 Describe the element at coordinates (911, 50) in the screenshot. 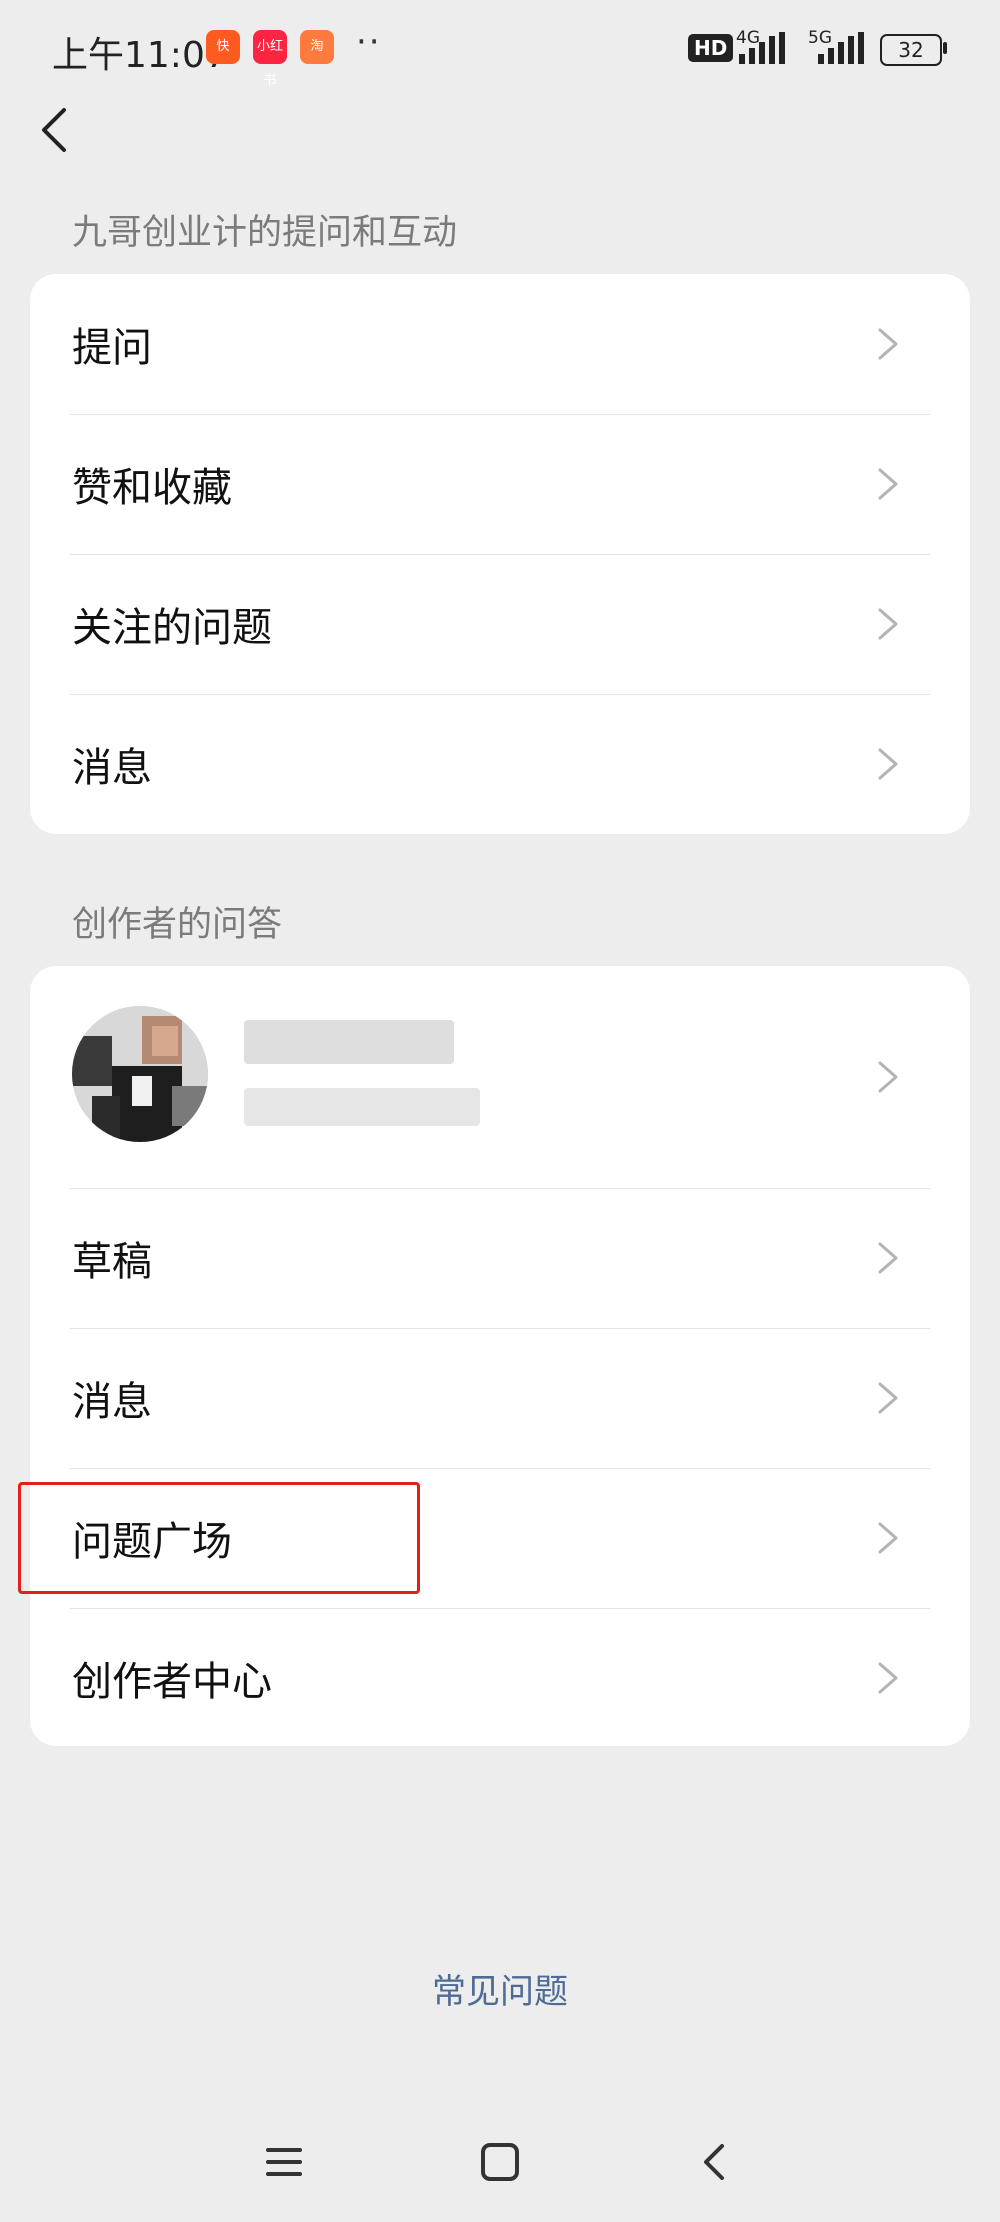

I see `battery-icon: 32` at that location.